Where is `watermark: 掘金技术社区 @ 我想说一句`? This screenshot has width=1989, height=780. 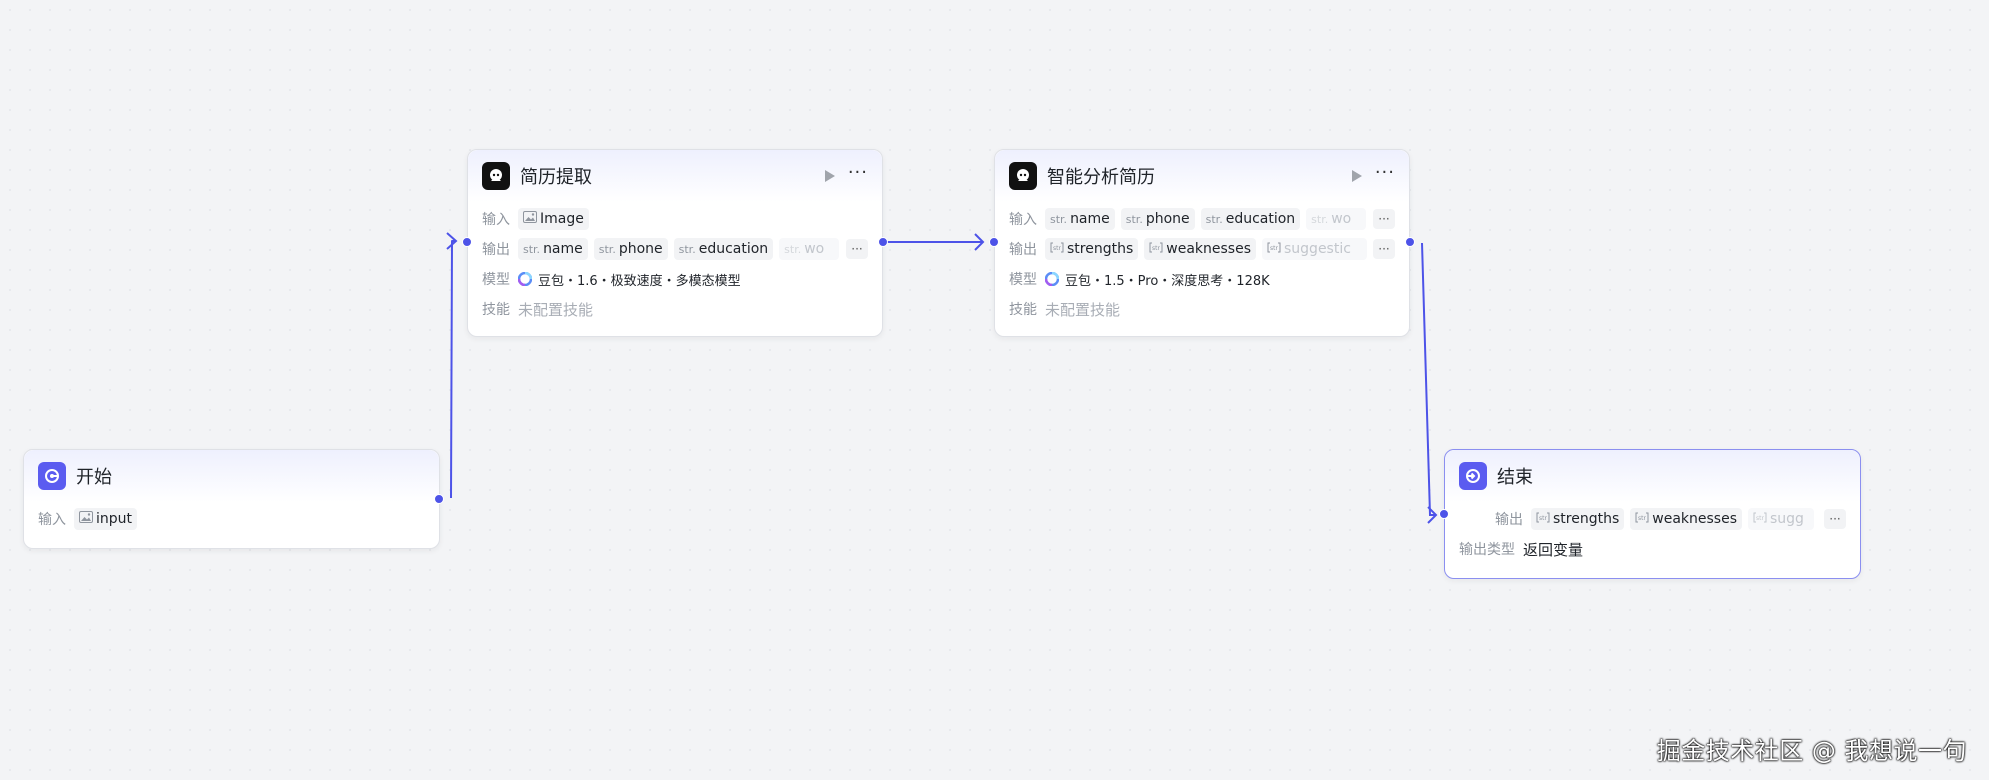
watermark: 掘金技术社区 @ 我想说一句 is located at coordinates (1811, 751).